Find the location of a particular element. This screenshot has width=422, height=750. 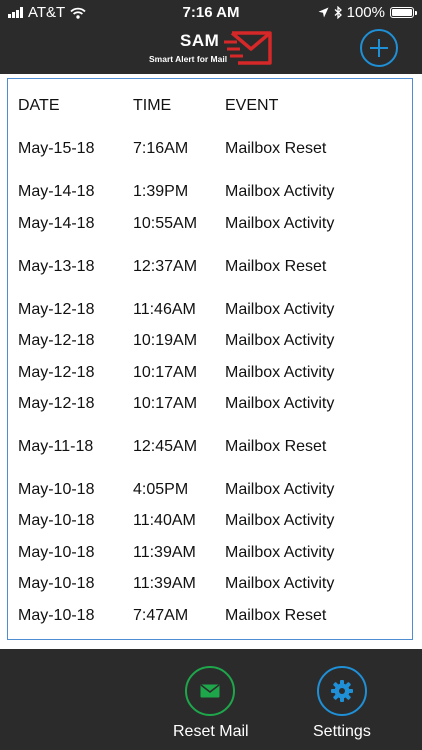

row-time: 12:45AM is located at coordinates (165, 446).